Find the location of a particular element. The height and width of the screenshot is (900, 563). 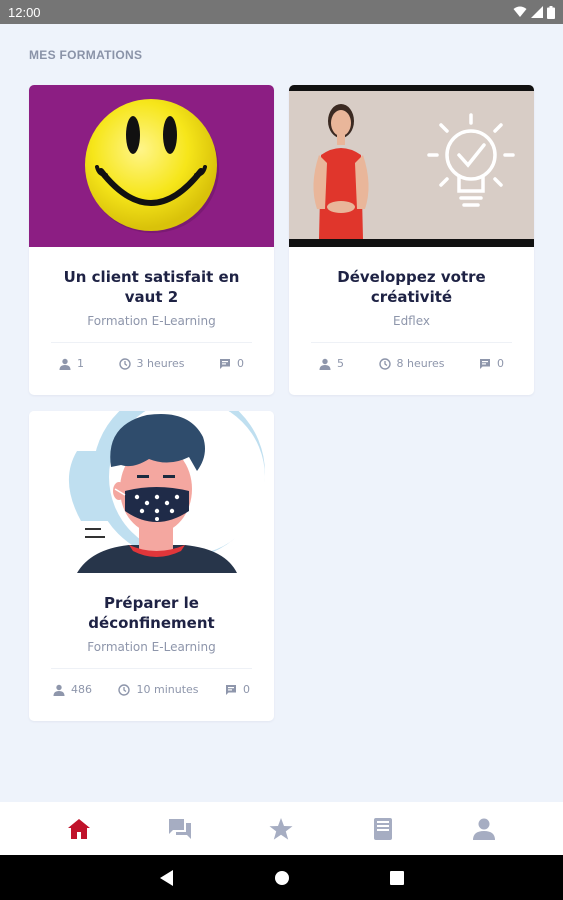

course-image-mask is located at coordinates (151, 492).